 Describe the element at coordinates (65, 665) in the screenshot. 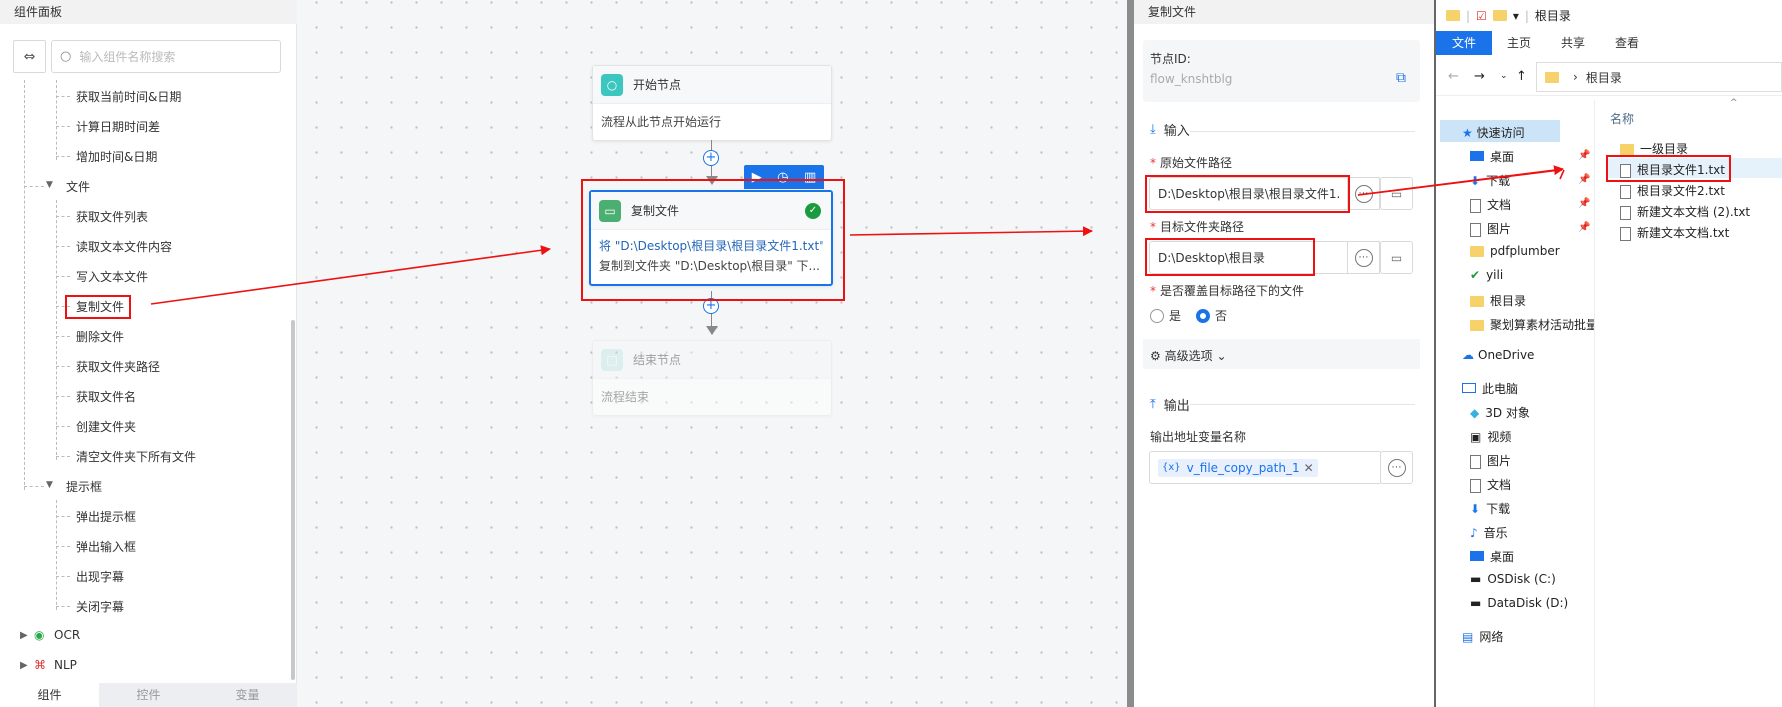

I see `tree-group-nlp: NLP` at that location.